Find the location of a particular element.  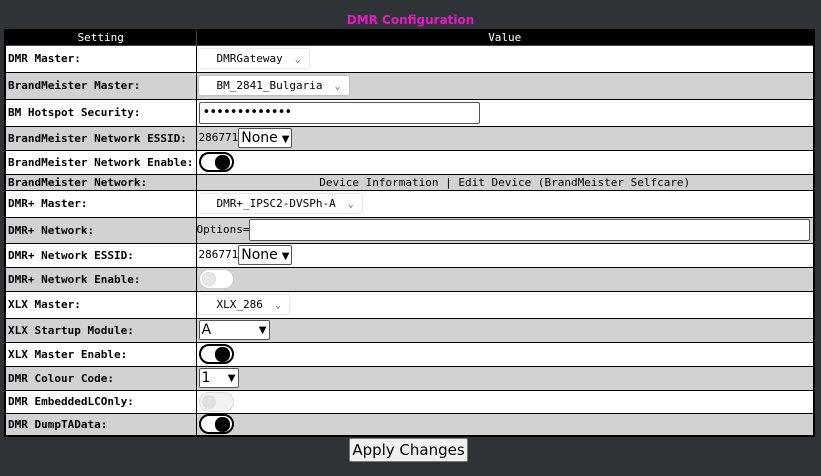

bm-essid-select: None ▼ is located at coordinates (265, 138).